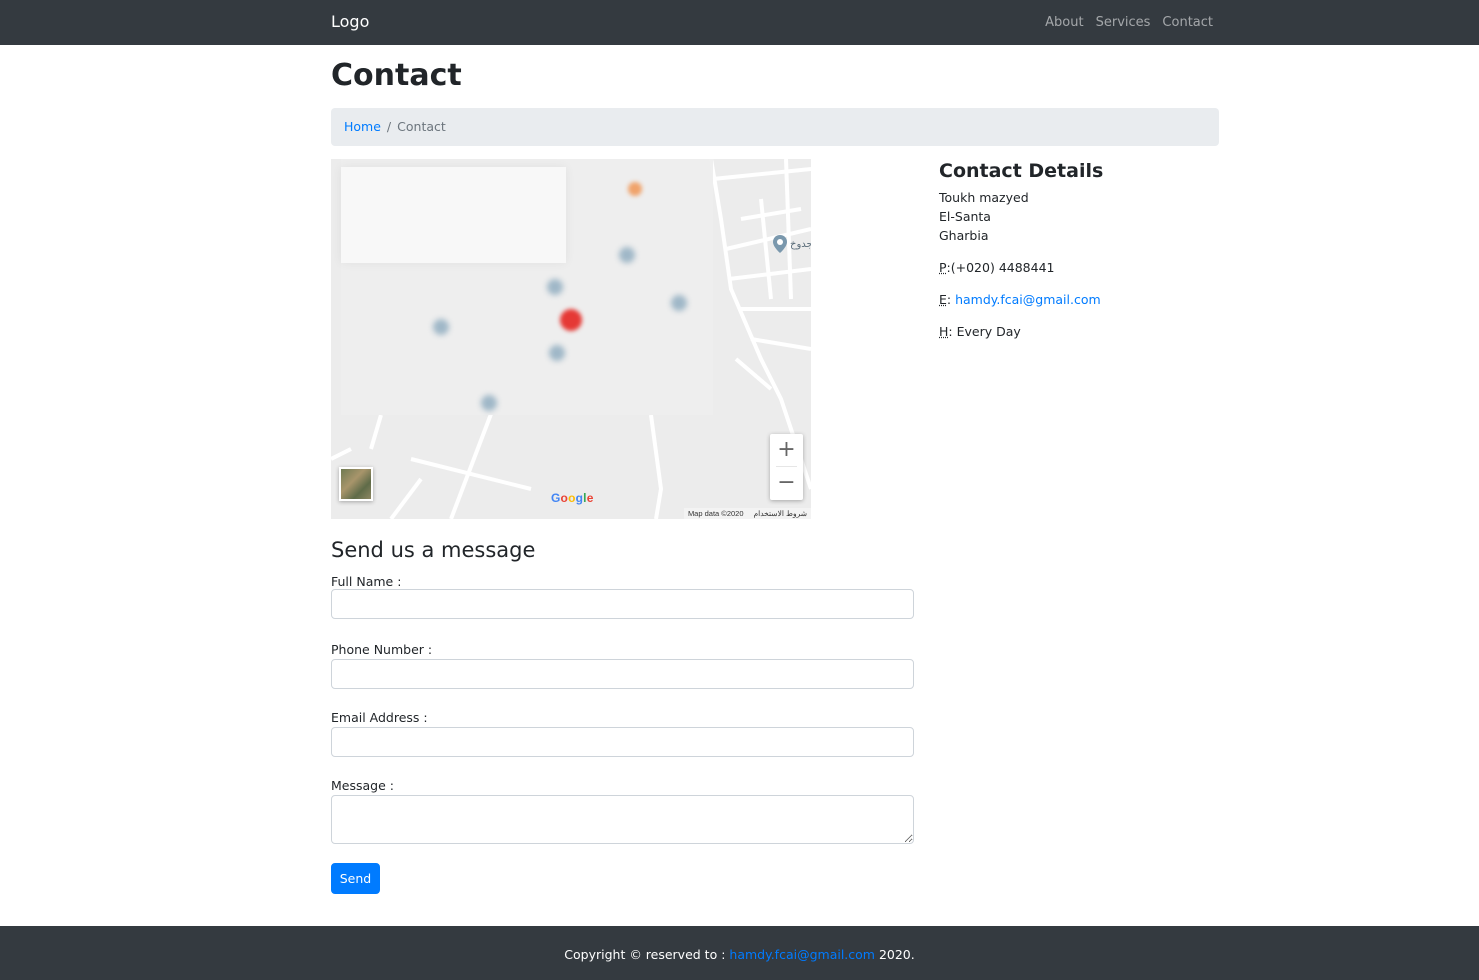 This screenshot has height=980, width=1479. Describe the element at coordinates (965, 216) in the screenshot. I see `address-line-2: El-Santa` at that location.